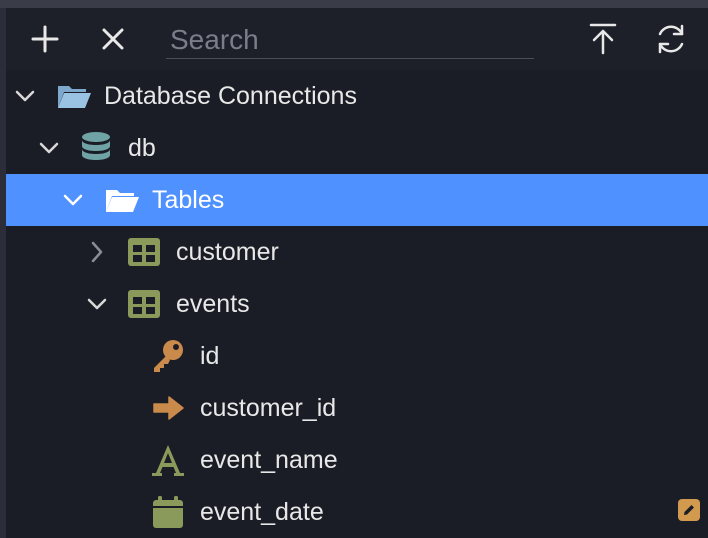 The width and height of the screenshot is (708, 538). What do you see at coordinates (357, 252) in the screenshot?
I see `tree-node-table-customer: customer` at bounding box center [357, 252].